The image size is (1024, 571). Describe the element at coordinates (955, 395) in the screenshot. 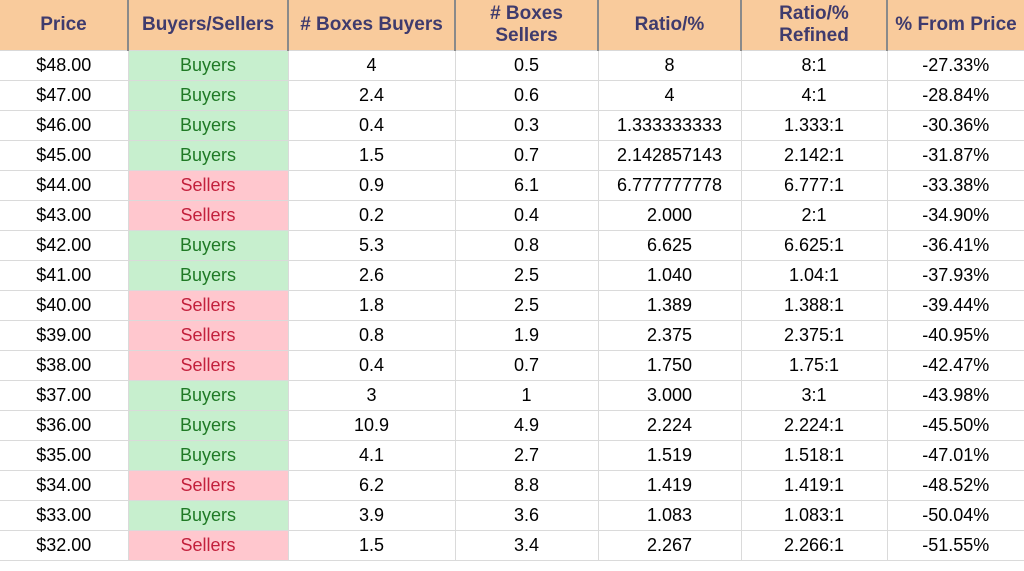

I see `cell-pct-from-price: -43.98%` at that location.